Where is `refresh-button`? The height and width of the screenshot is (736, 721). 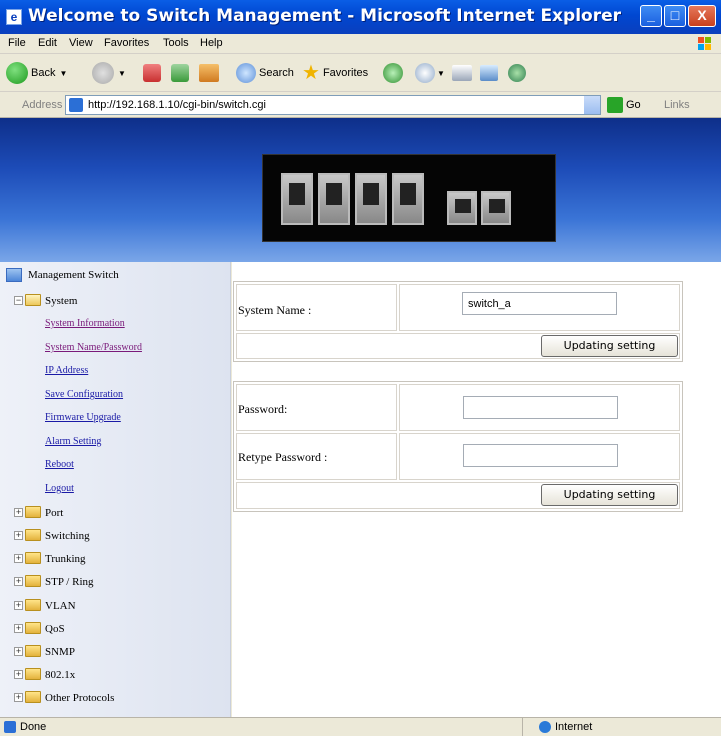
refresh-button is located at coordinates (180, 73).